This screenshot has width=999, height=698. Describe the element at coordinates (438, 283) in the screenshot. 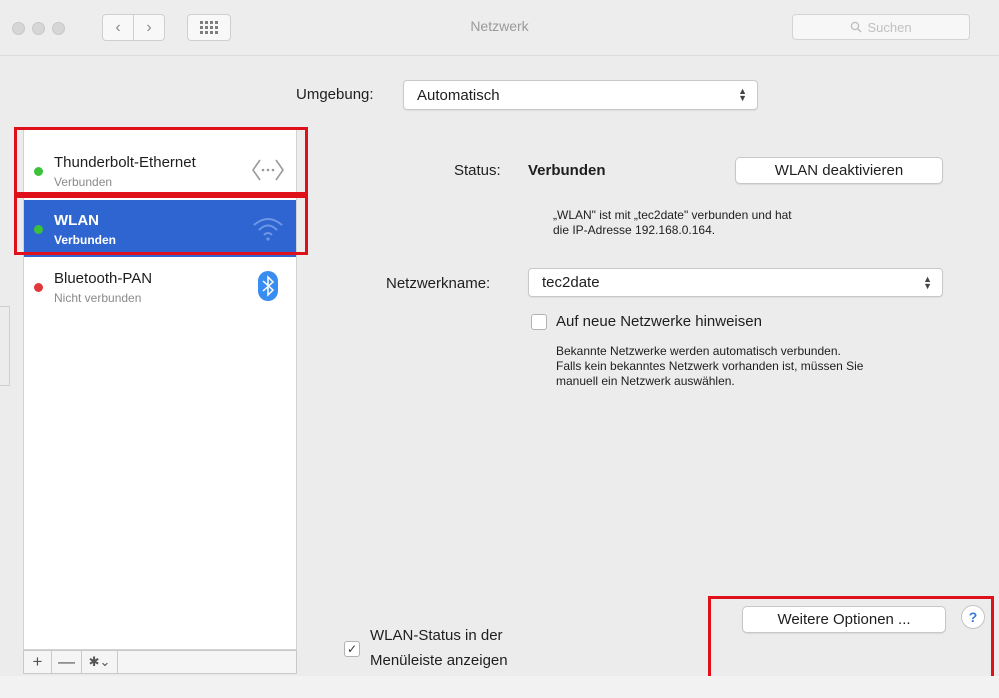

I see `network-name-label: Netzwerkname:` at that location.